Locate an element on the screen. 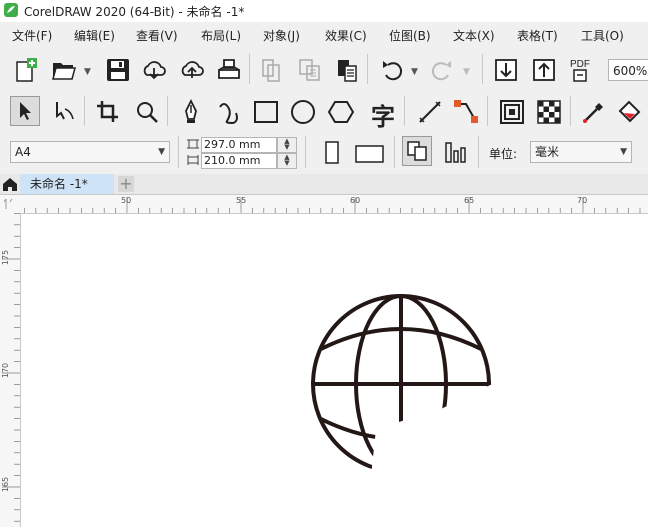 Image resolution: width=648 pixels, height=530 pixels. parallel-dimension-tool-button is located at coordinates (429, 111).